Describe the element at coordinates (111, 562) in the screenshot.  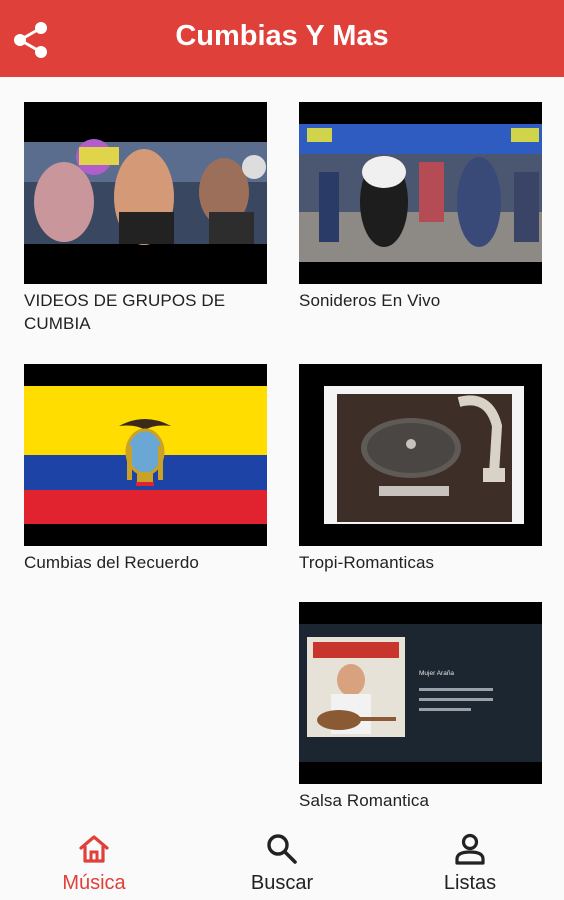
I see `card-label: Cumbias del Recuerdo` at that location.